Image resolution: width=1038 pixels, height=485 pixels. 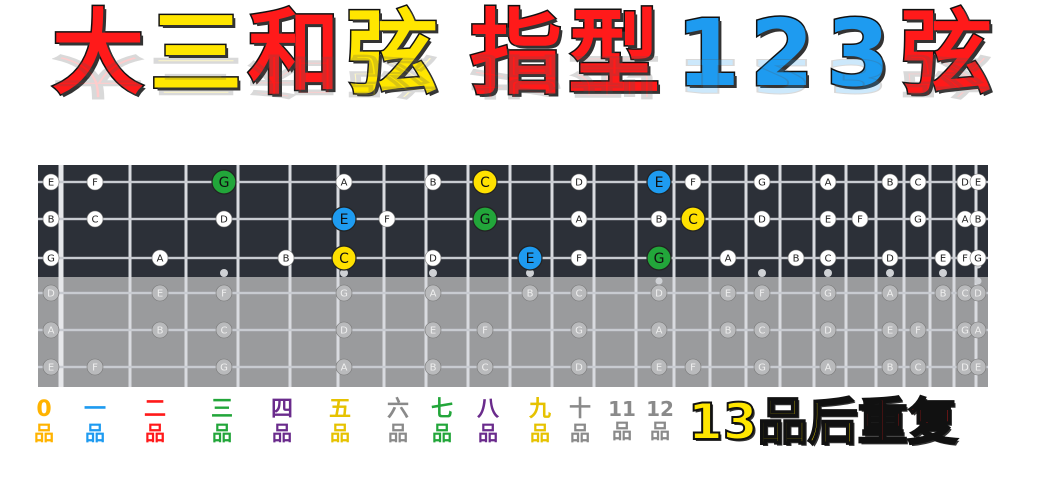 I want to click on title-char-reflection: 2, so click(x=782, y=75).